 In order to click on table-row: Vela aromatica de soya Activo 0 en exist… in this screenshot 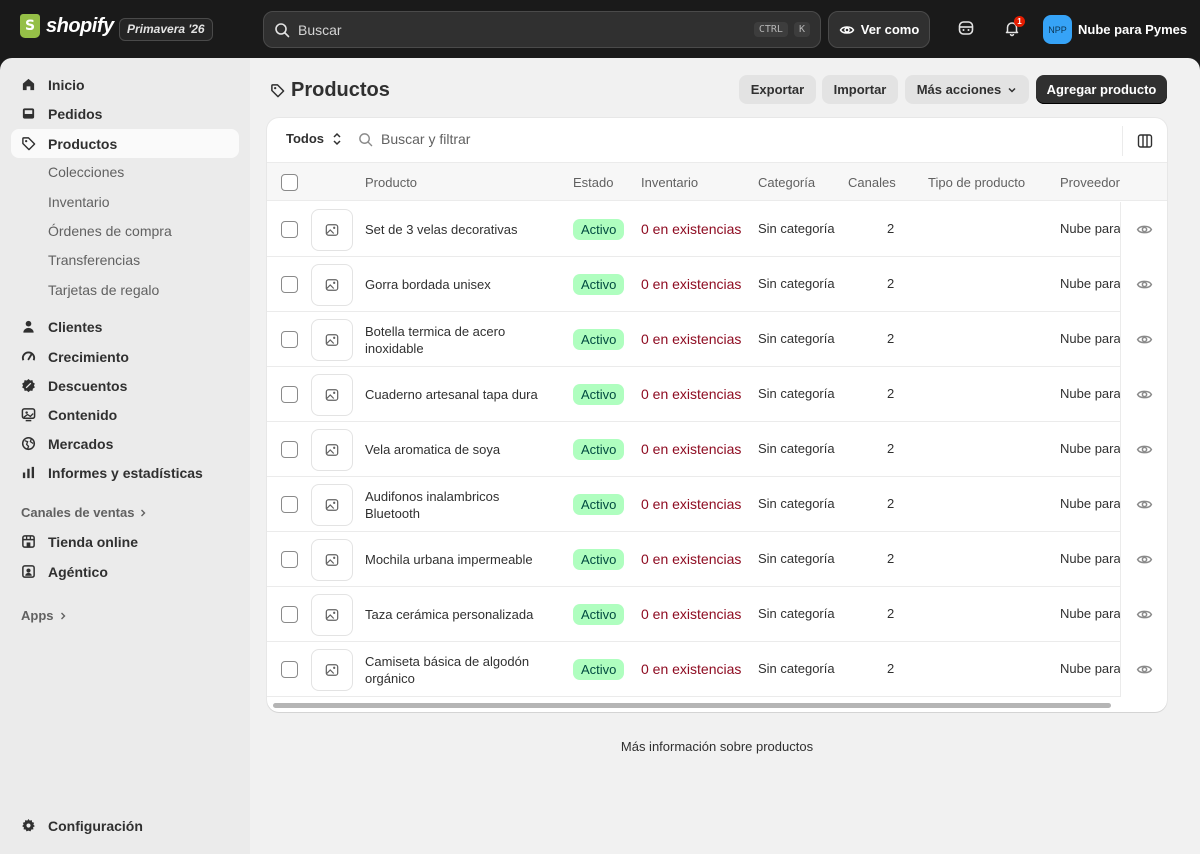, I will do `click(717, 449)`.